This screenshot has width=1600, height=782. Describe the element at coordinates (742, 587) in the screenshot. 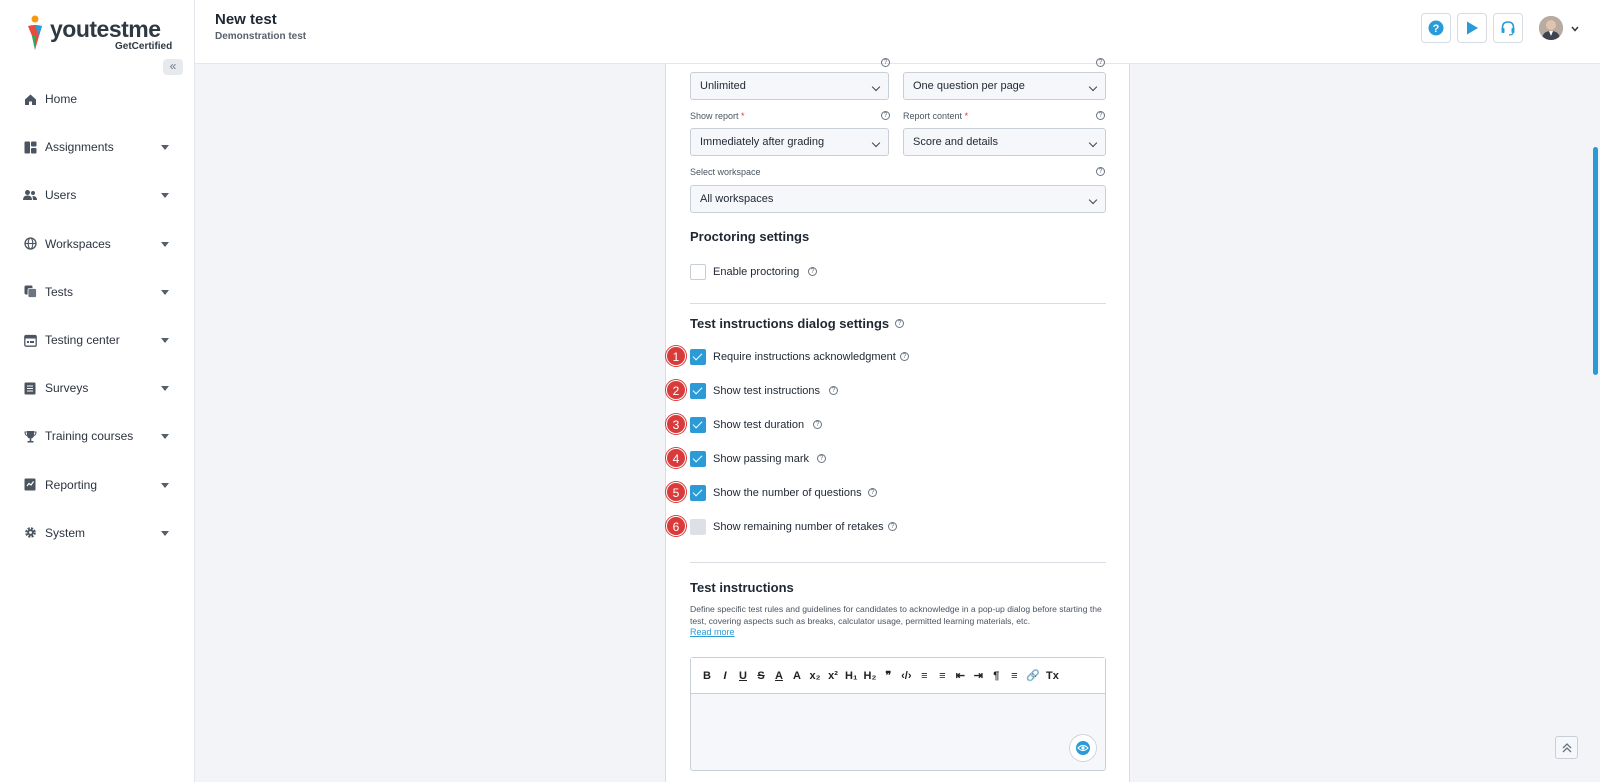

I see `test-instructions-title: Test instructions` at that location.